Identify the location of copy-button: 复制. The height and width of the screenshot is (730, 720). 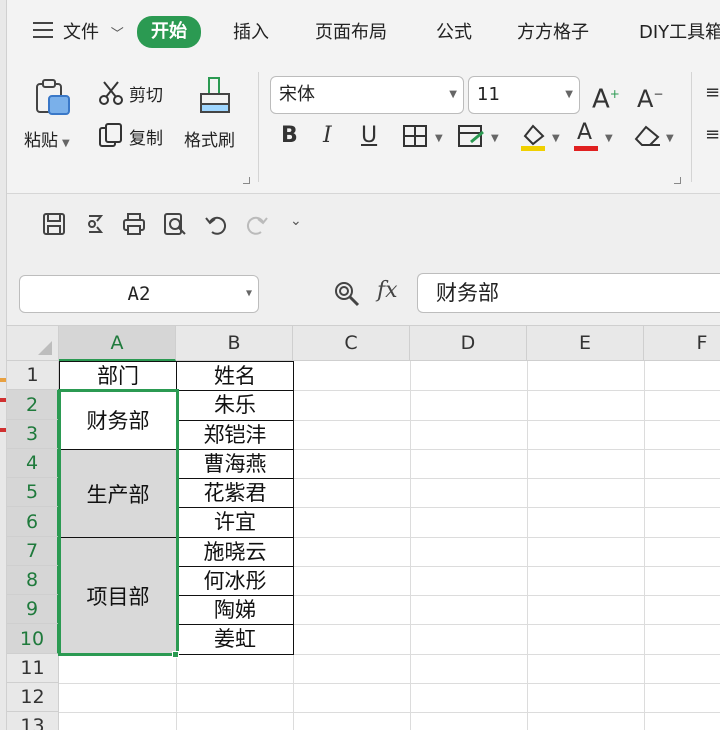
(146, 136).